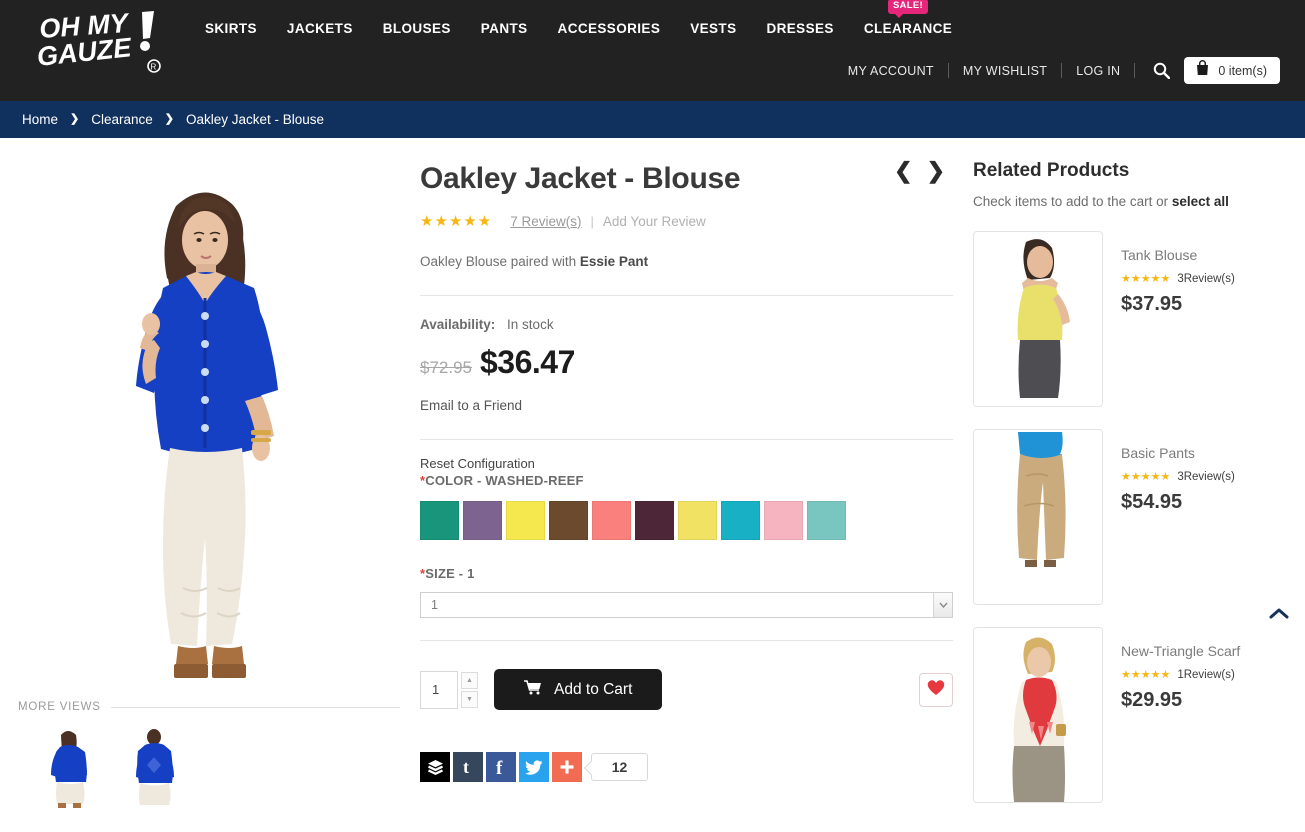  I want to click on related-product-name: Basic Pants, so click(1178, 453).